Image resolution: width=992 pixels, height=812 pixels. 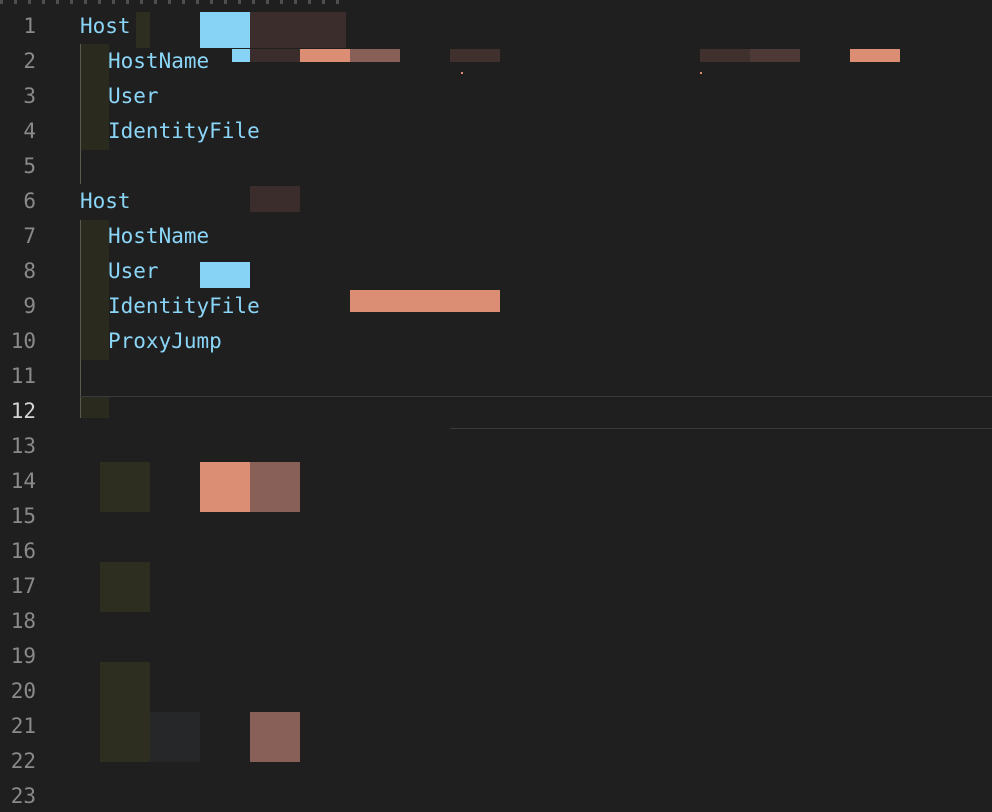 What do you see at coordinates (496, 726) in the screenshot?
I see `code-line: 21` at bounding box center [496, 726].